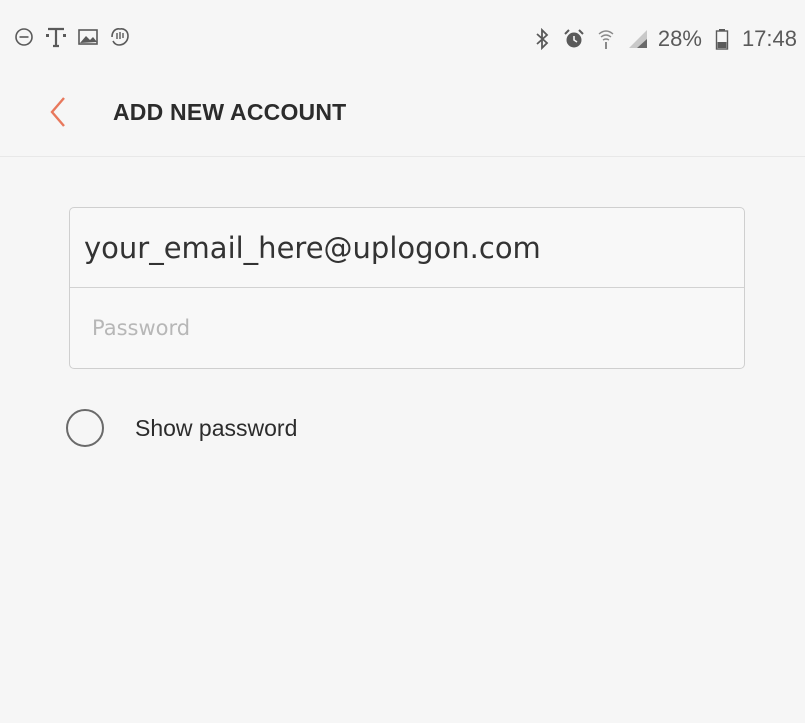 The height and width of the screenshot is (723, 805). I want to click on signal-icon, so click(638, 39).